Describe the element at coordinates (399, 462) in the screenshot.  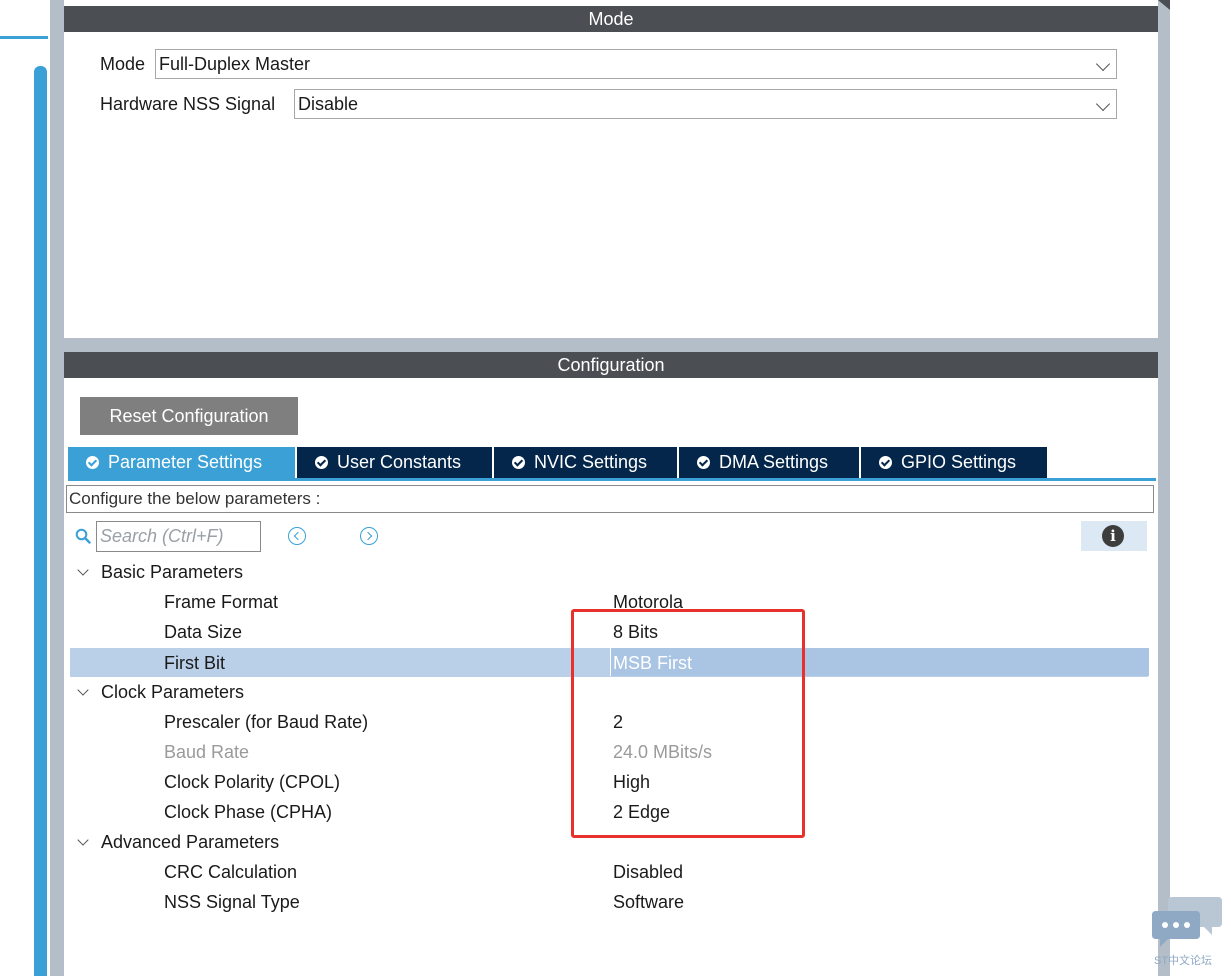
I see `tab-label: User Constants` at that location.